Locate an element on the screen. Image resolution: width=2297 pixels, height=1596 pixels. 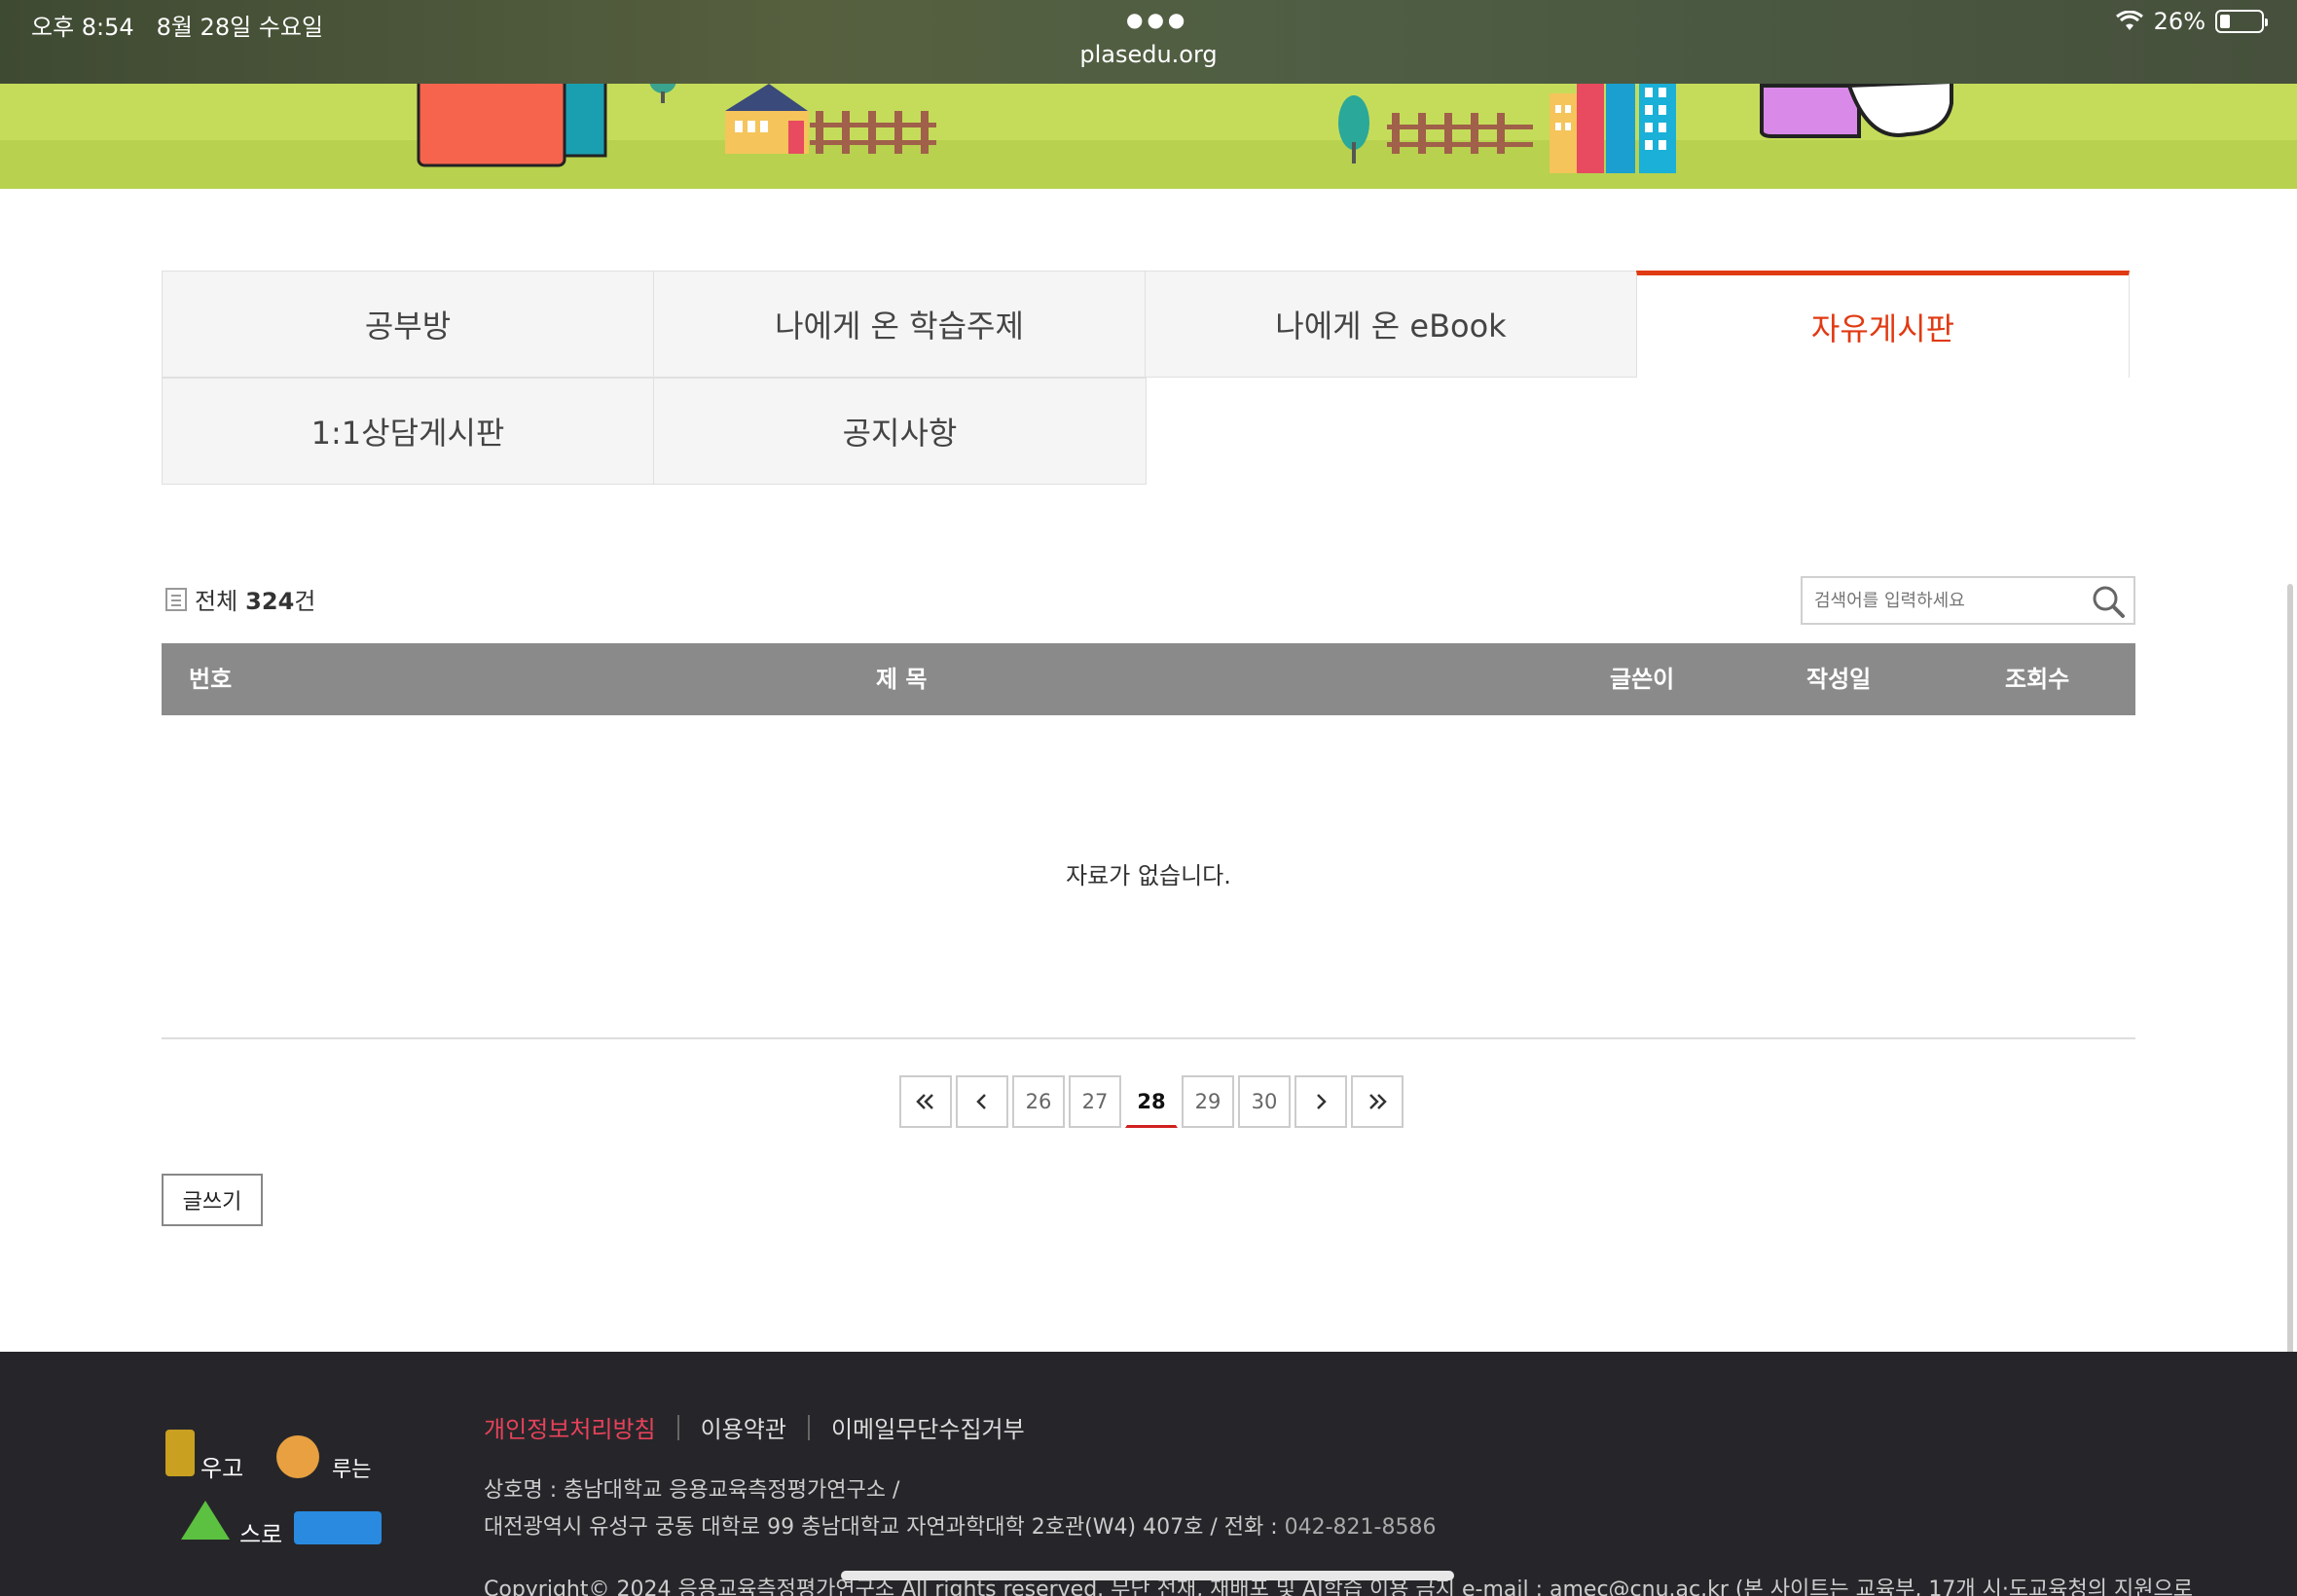
status-time: 오후 8:54 8월 28일 수요일 is located at coordinates (177, 25).